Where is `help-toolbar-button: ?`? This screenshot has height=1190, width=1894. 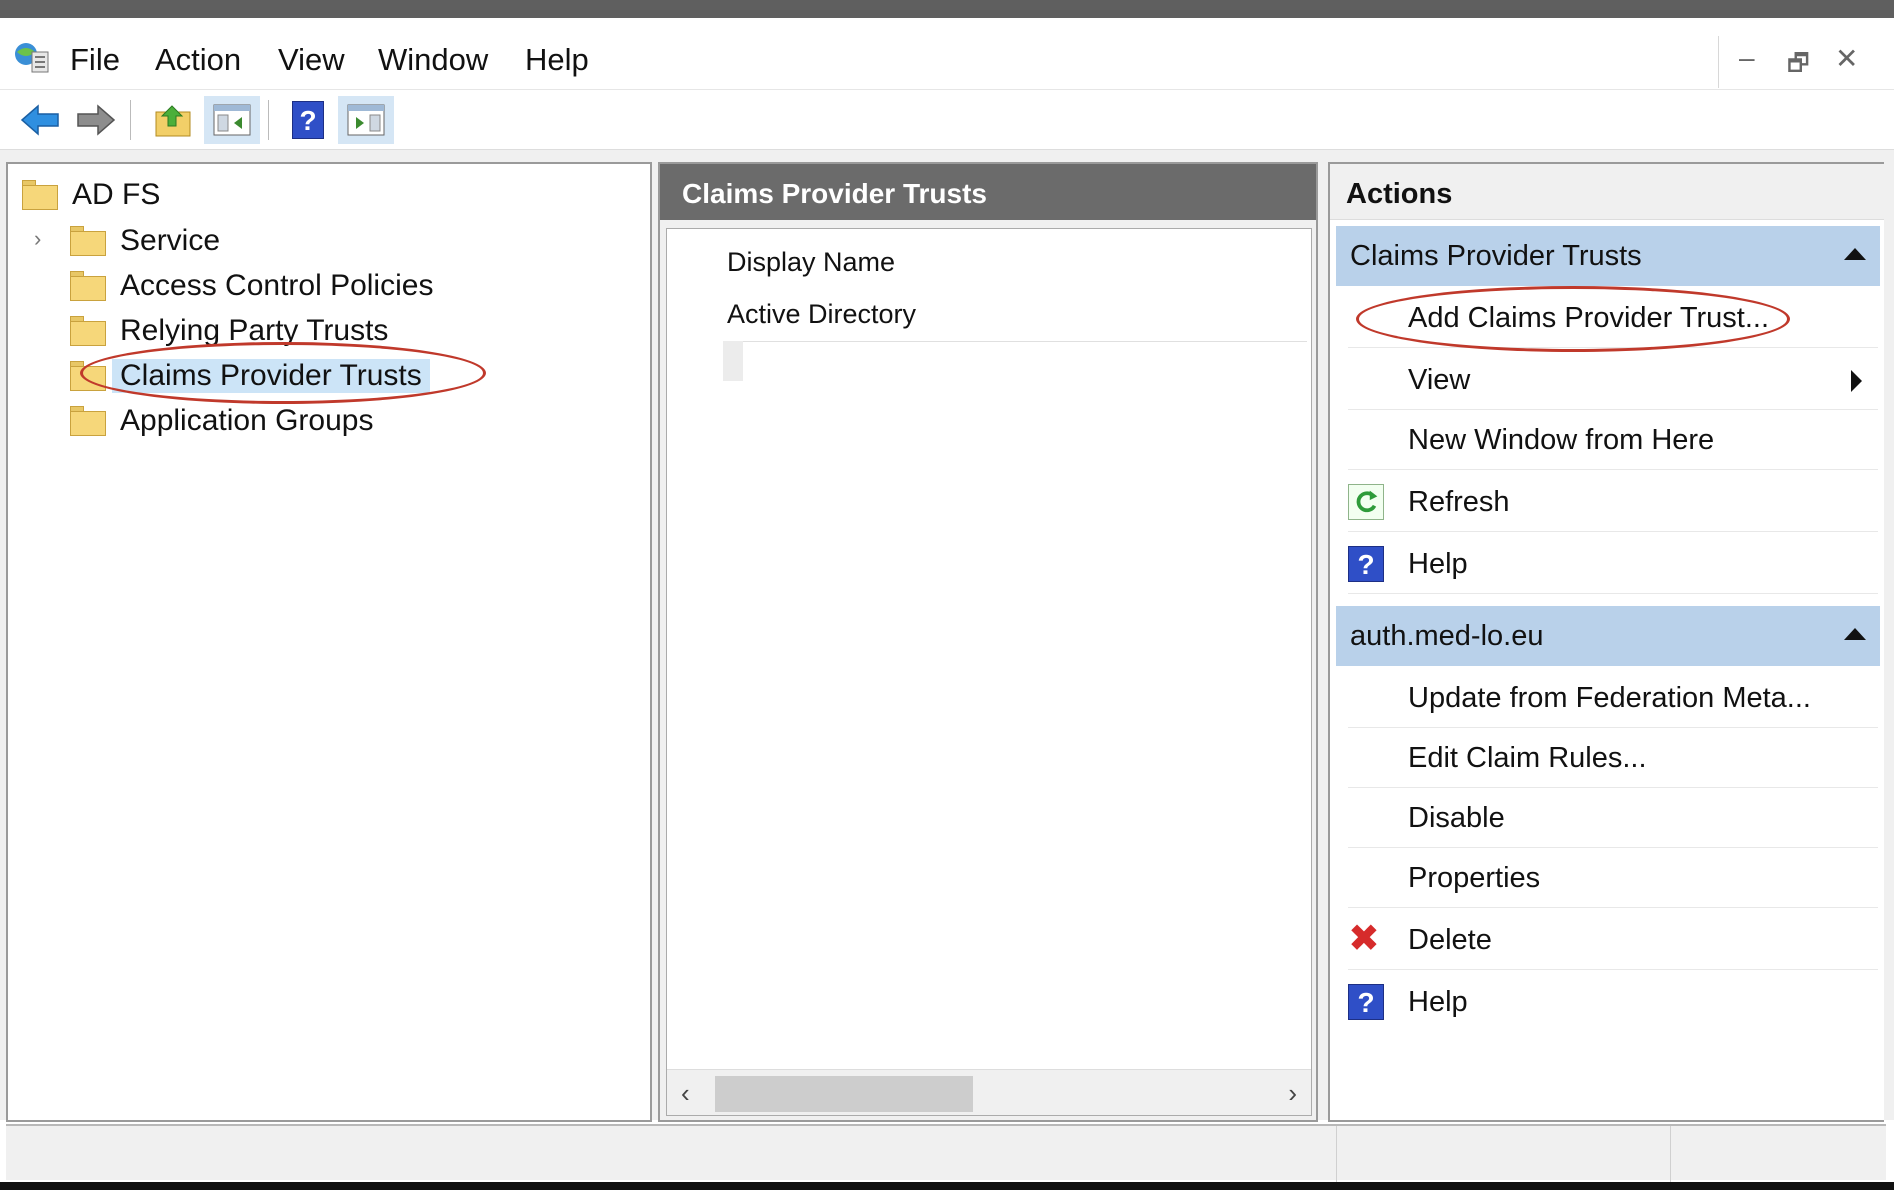 help-toolbar-button: ? is located at coordinates (308, 120).